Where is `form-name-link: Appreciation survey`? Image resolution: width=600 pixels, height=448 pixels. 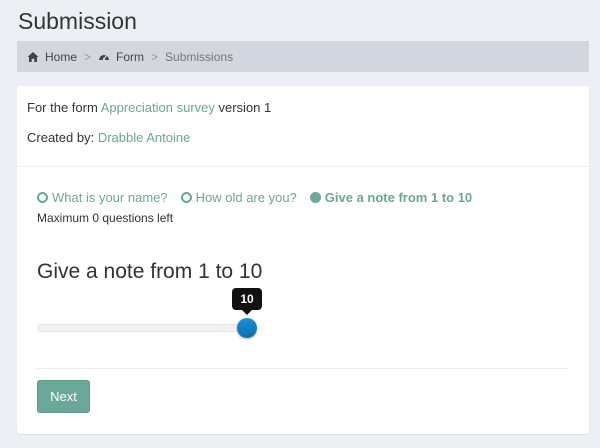 form-name-link: Appreciation survey is located at coordinates (158, 107).